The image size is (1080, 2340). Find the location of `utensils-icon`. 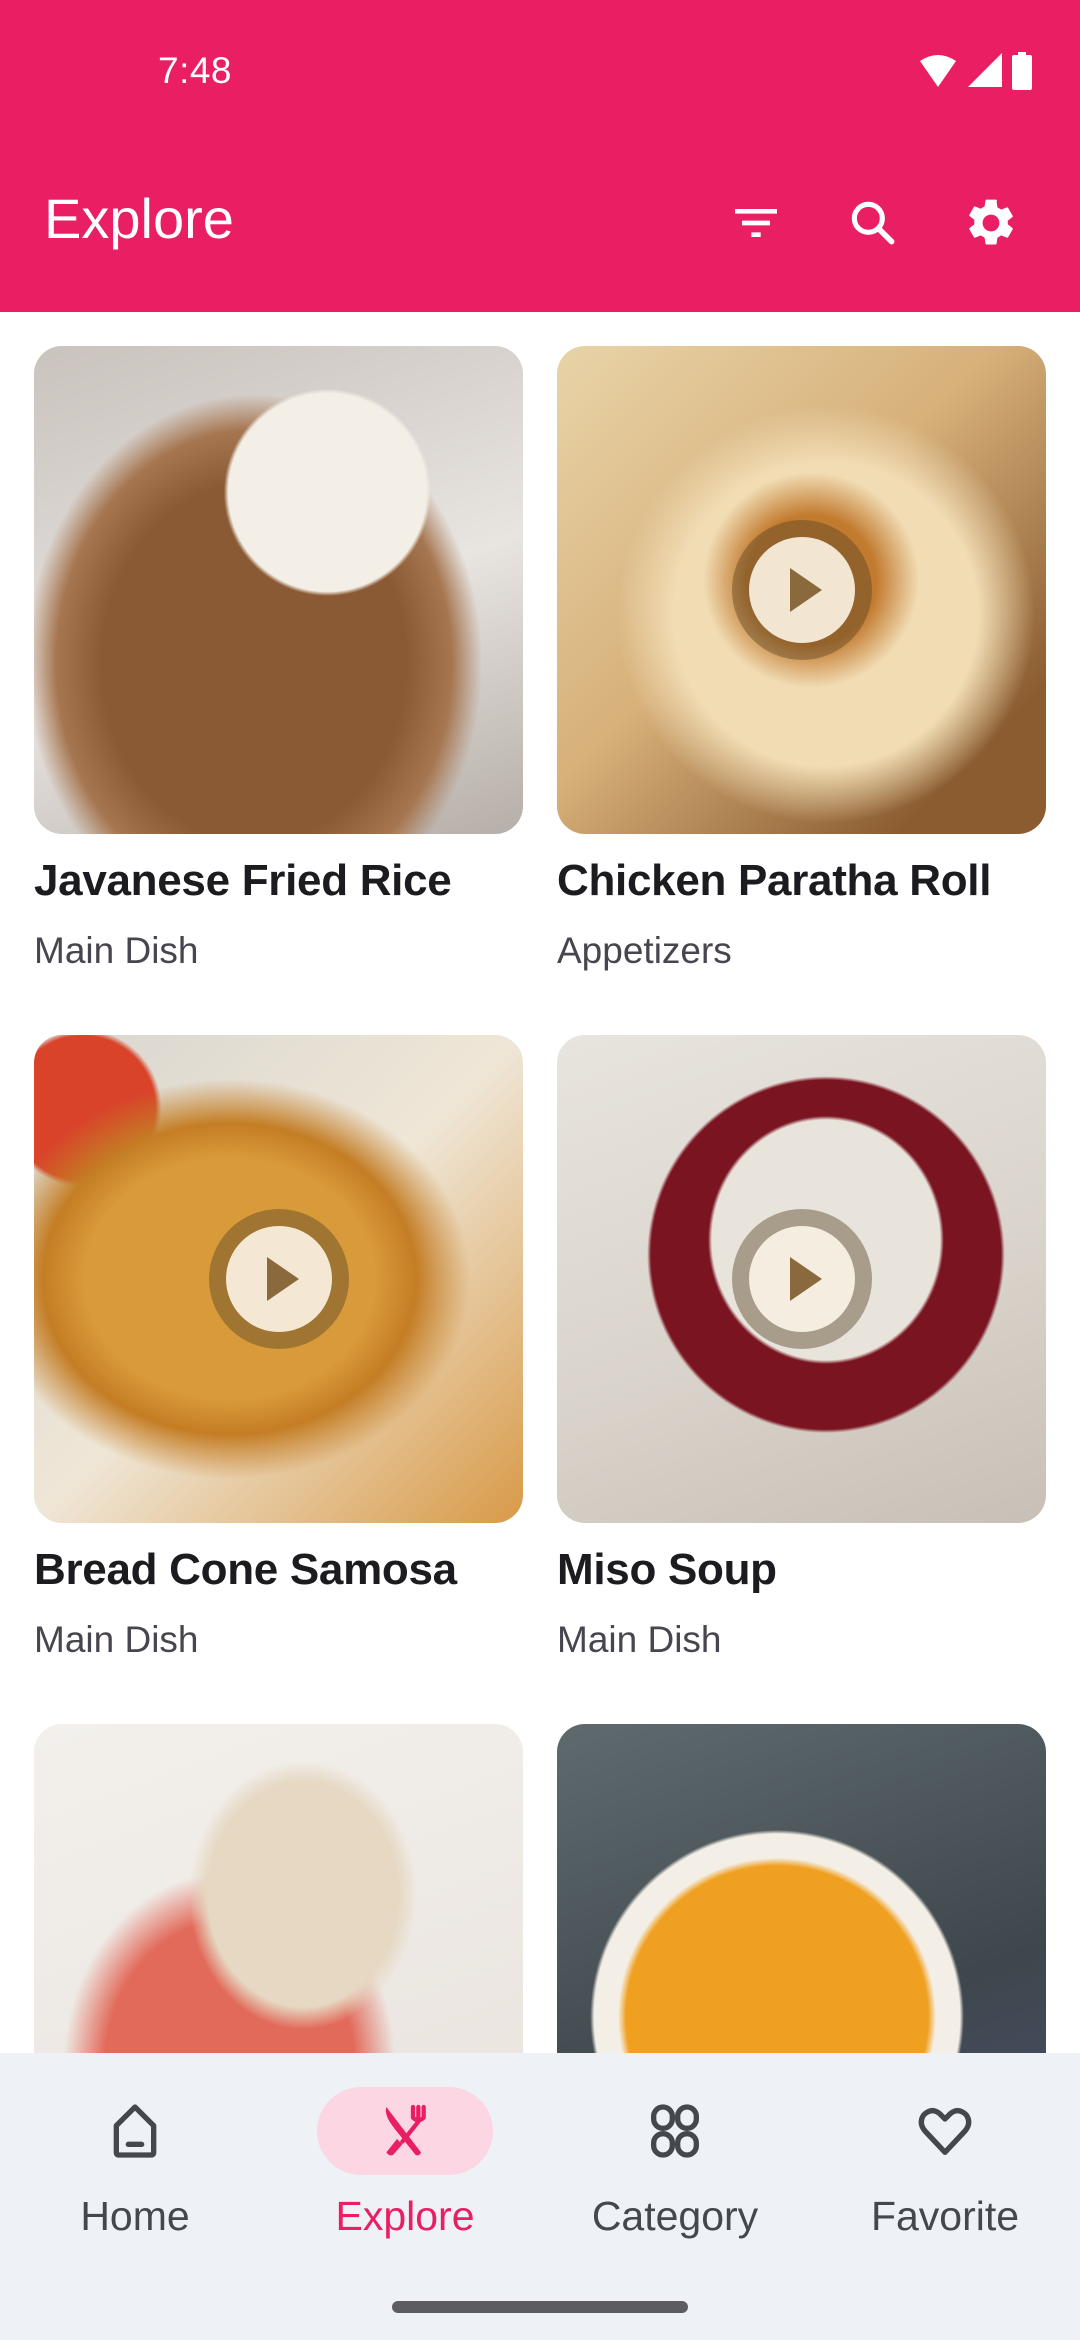

utensils-icon is located at coordinates (405, 2130).